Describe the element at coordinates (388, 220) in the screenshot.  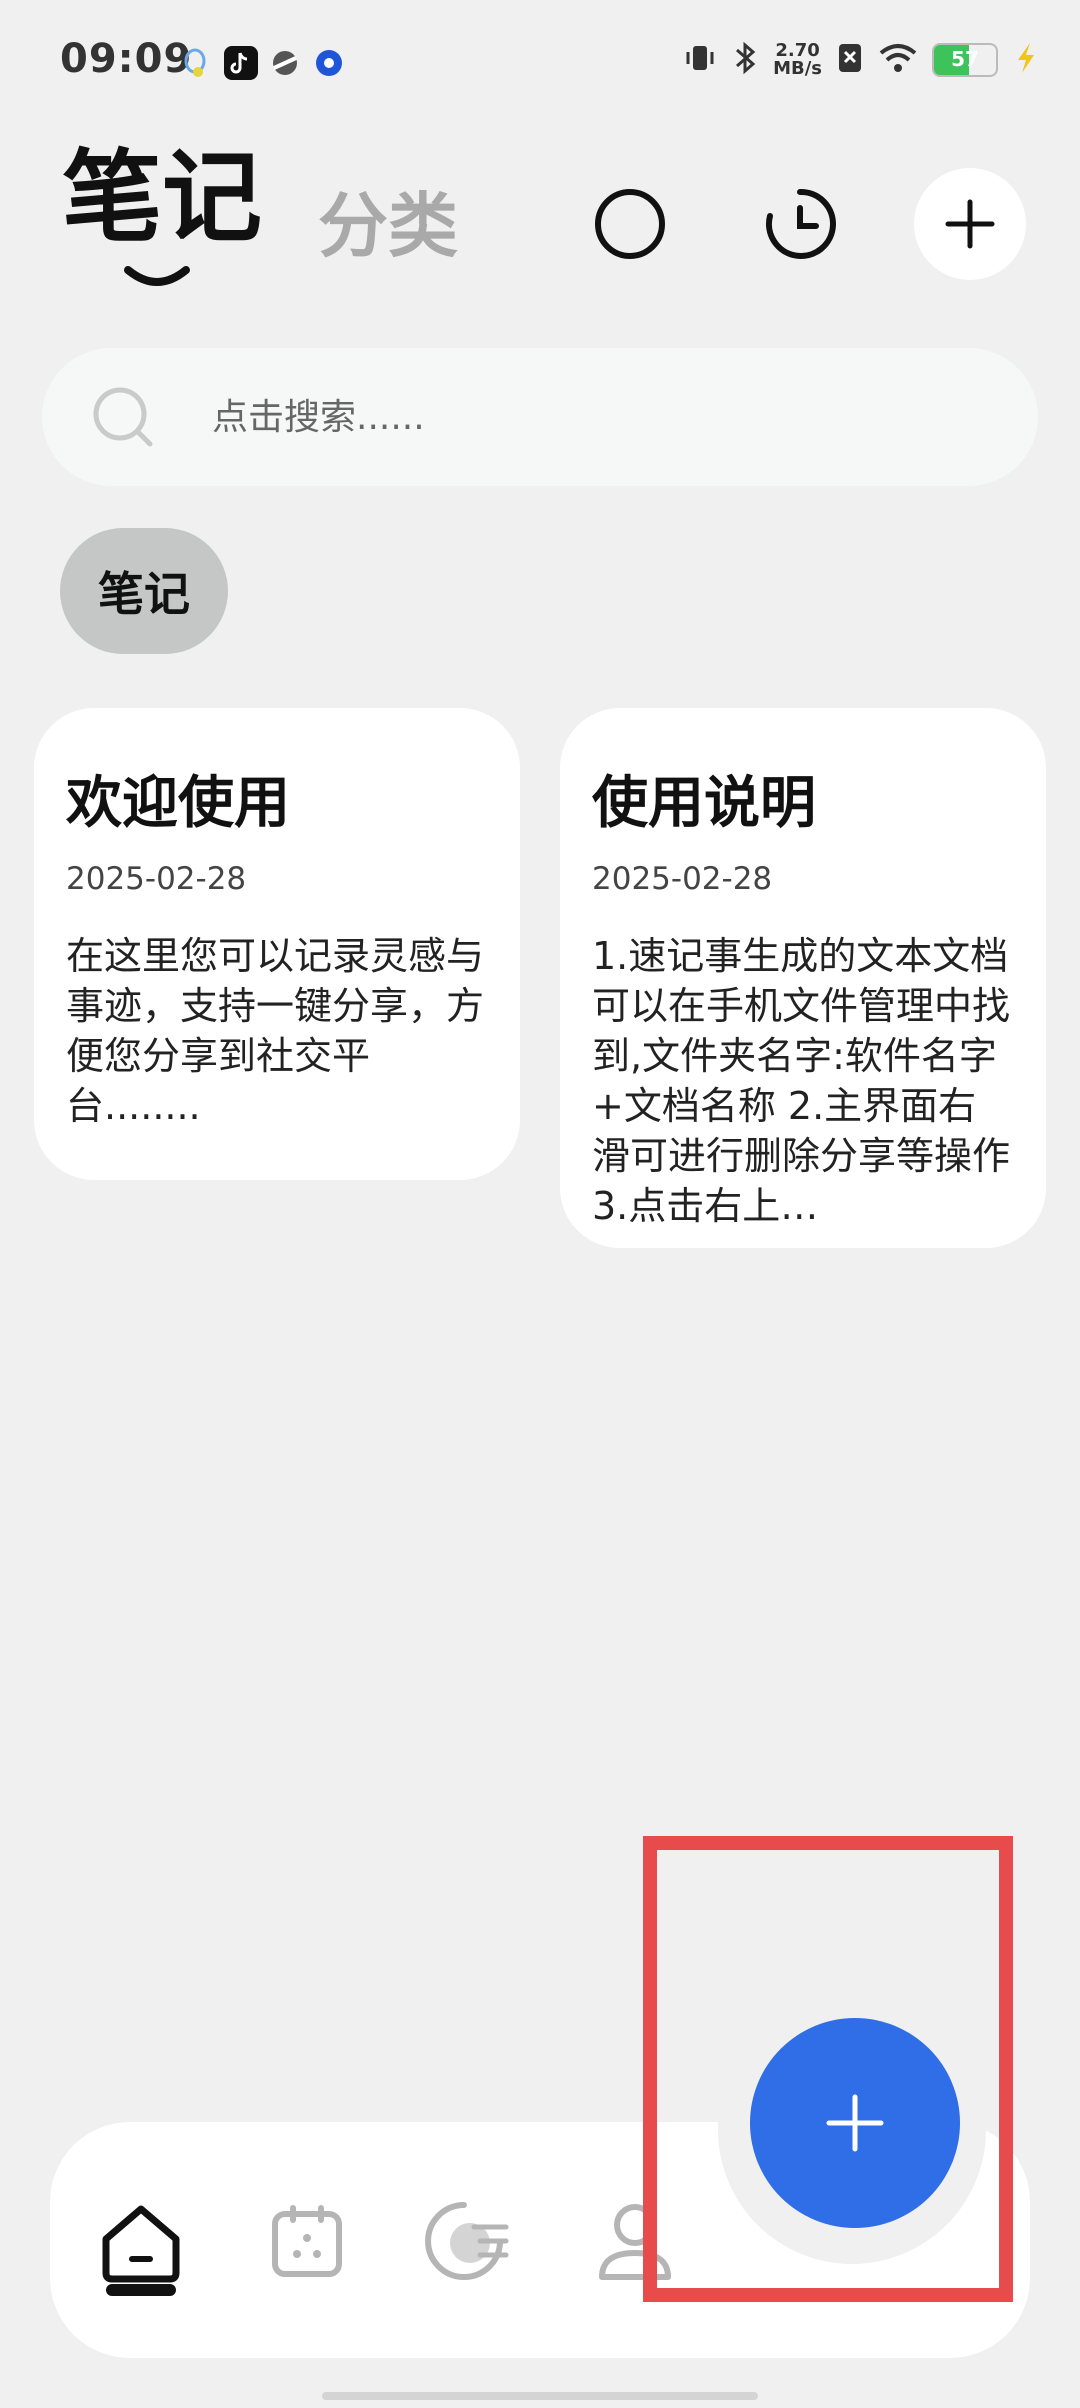
I see `tab-category: 分类` at that location.